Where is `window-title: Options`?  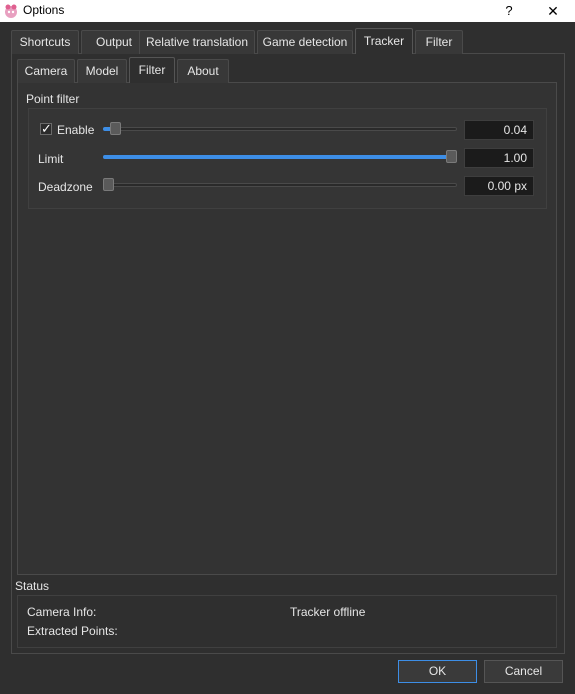
window-title: Options is located at coordinates (44, 10).